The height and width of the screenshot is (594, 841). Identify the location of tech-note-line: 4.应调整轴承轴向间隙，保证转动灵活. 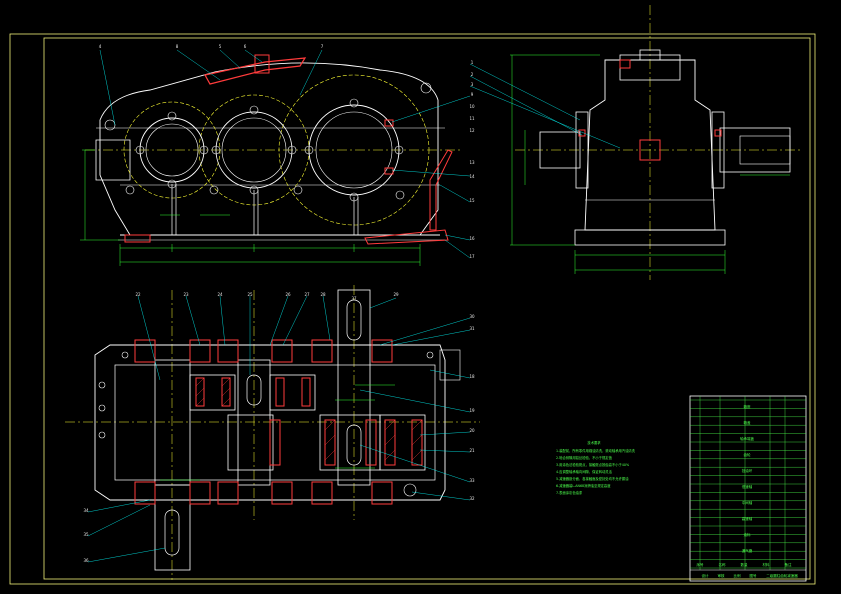
(584, 471).